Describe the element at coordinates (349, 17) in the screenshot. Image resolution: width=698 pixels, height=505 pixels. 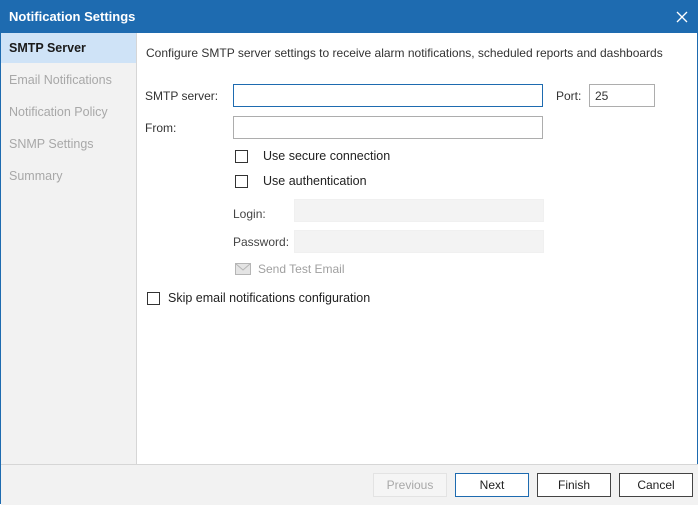
I see `title-bar: Notification Settings` at that location.